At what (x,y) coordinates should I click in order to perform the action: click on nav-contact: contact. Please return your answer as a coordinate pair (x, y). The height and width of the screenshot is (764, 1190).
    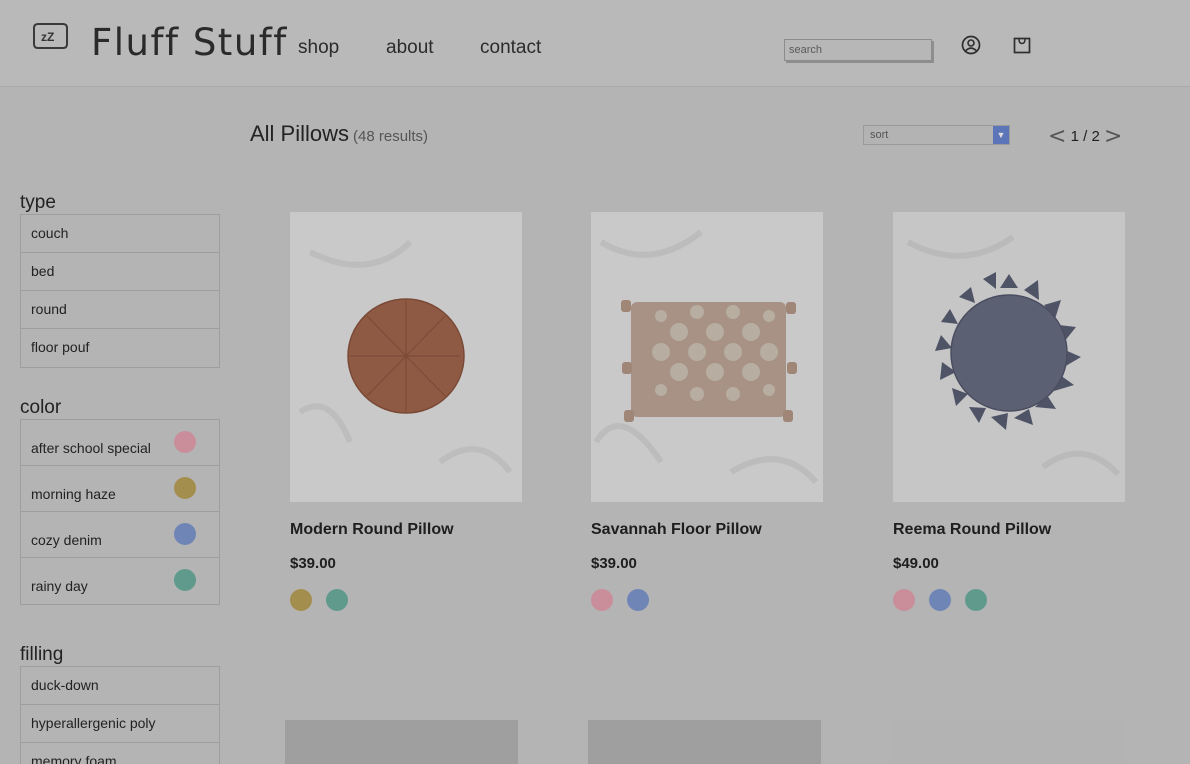
    Looking at the image, I should click on (510, 48).